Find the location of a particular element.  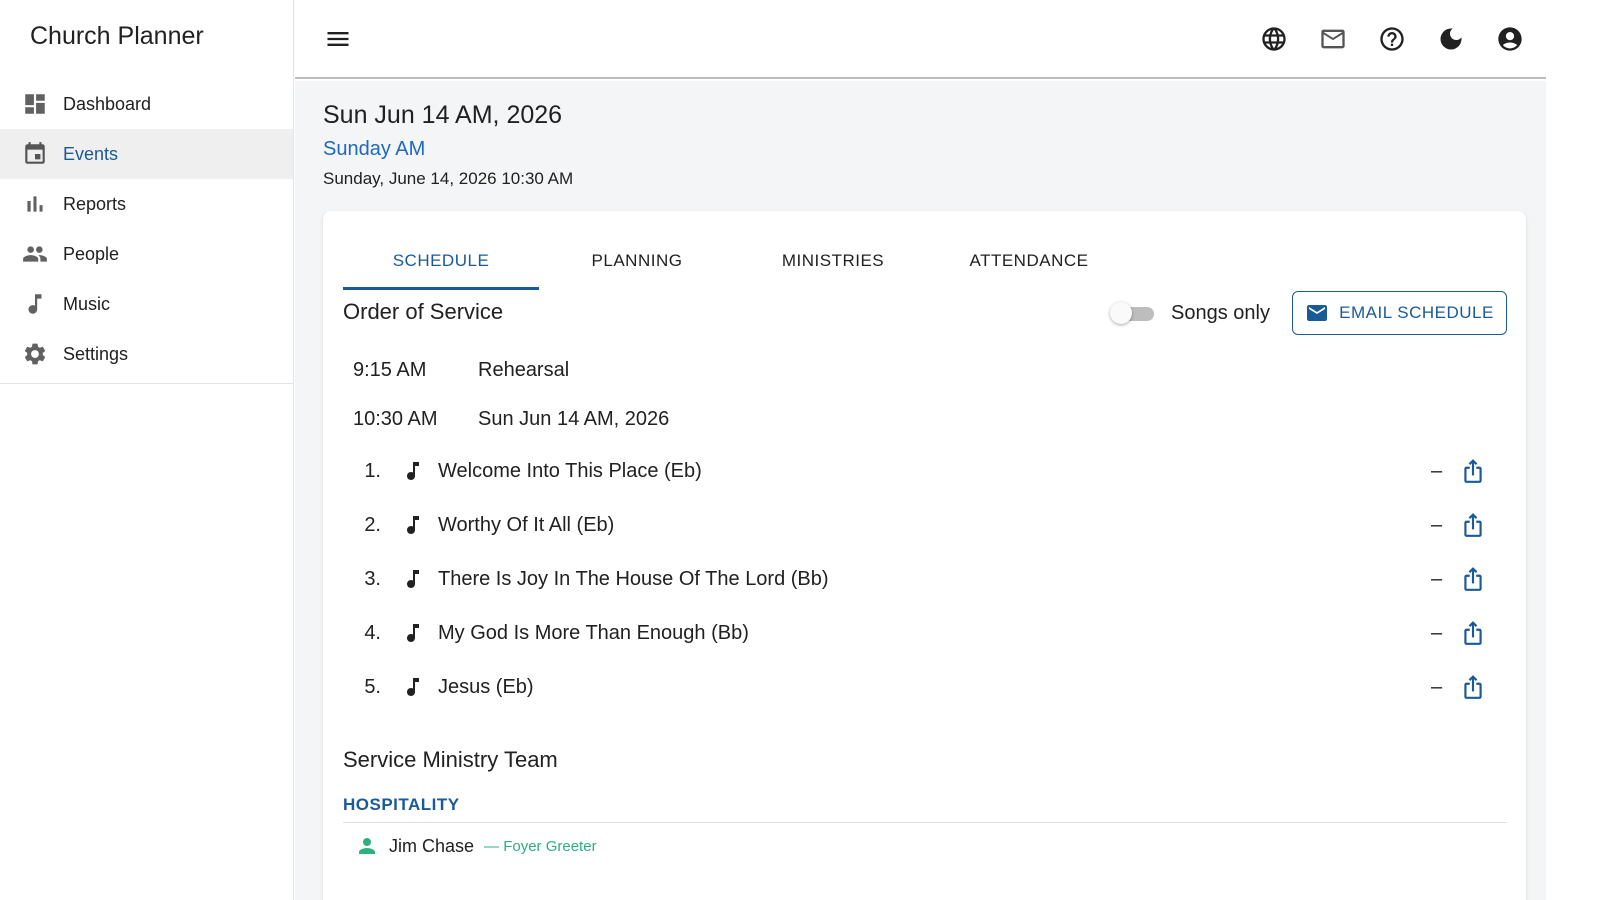

sidebar-item-music: Music is located at coordinates (146, 304).